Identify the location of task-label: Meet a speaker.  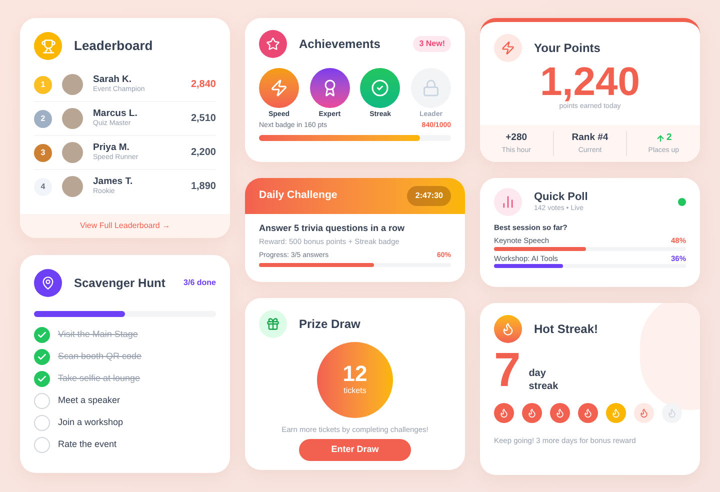
(89, 401).